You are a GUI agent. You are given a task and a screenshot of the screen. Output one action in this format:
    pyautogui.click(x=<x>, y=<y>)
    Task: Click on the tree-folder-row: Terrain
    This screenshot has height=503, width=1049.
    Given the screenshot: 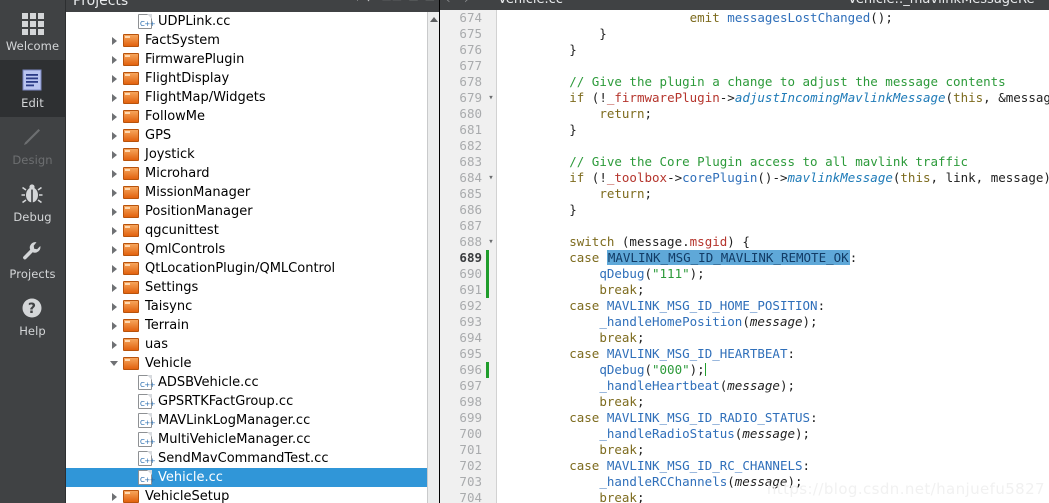 What is the action you would take?
    pyautogui.click(x=246, y=325)
    